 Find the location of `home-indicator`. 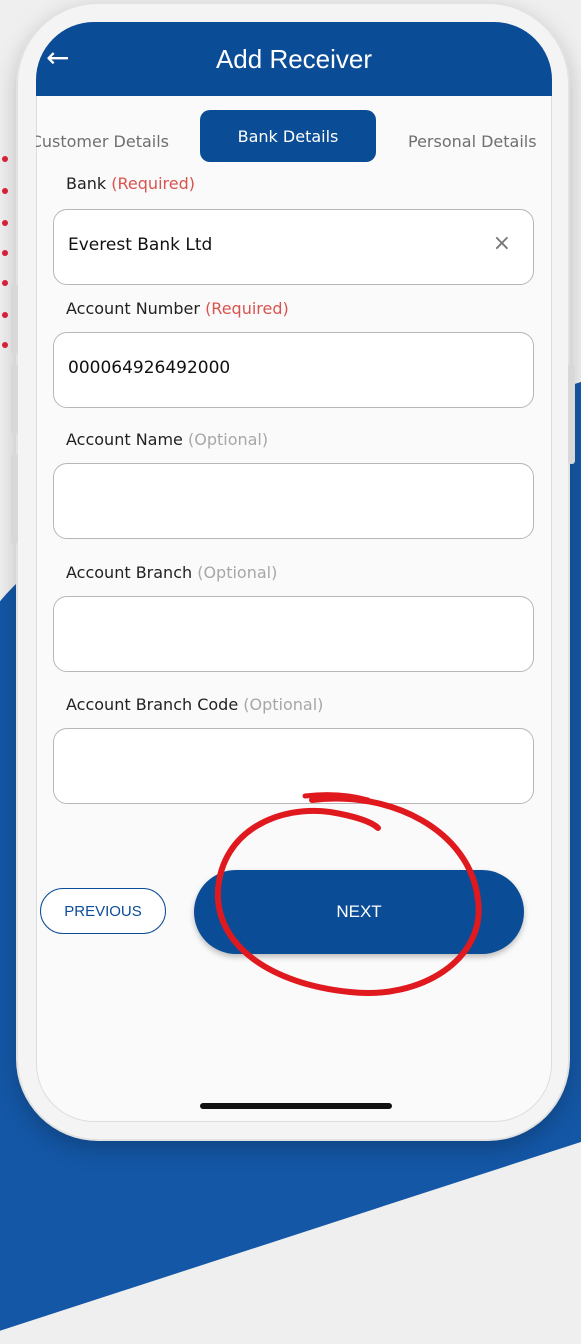

home-indicator is located at coordinates (296, 1106).